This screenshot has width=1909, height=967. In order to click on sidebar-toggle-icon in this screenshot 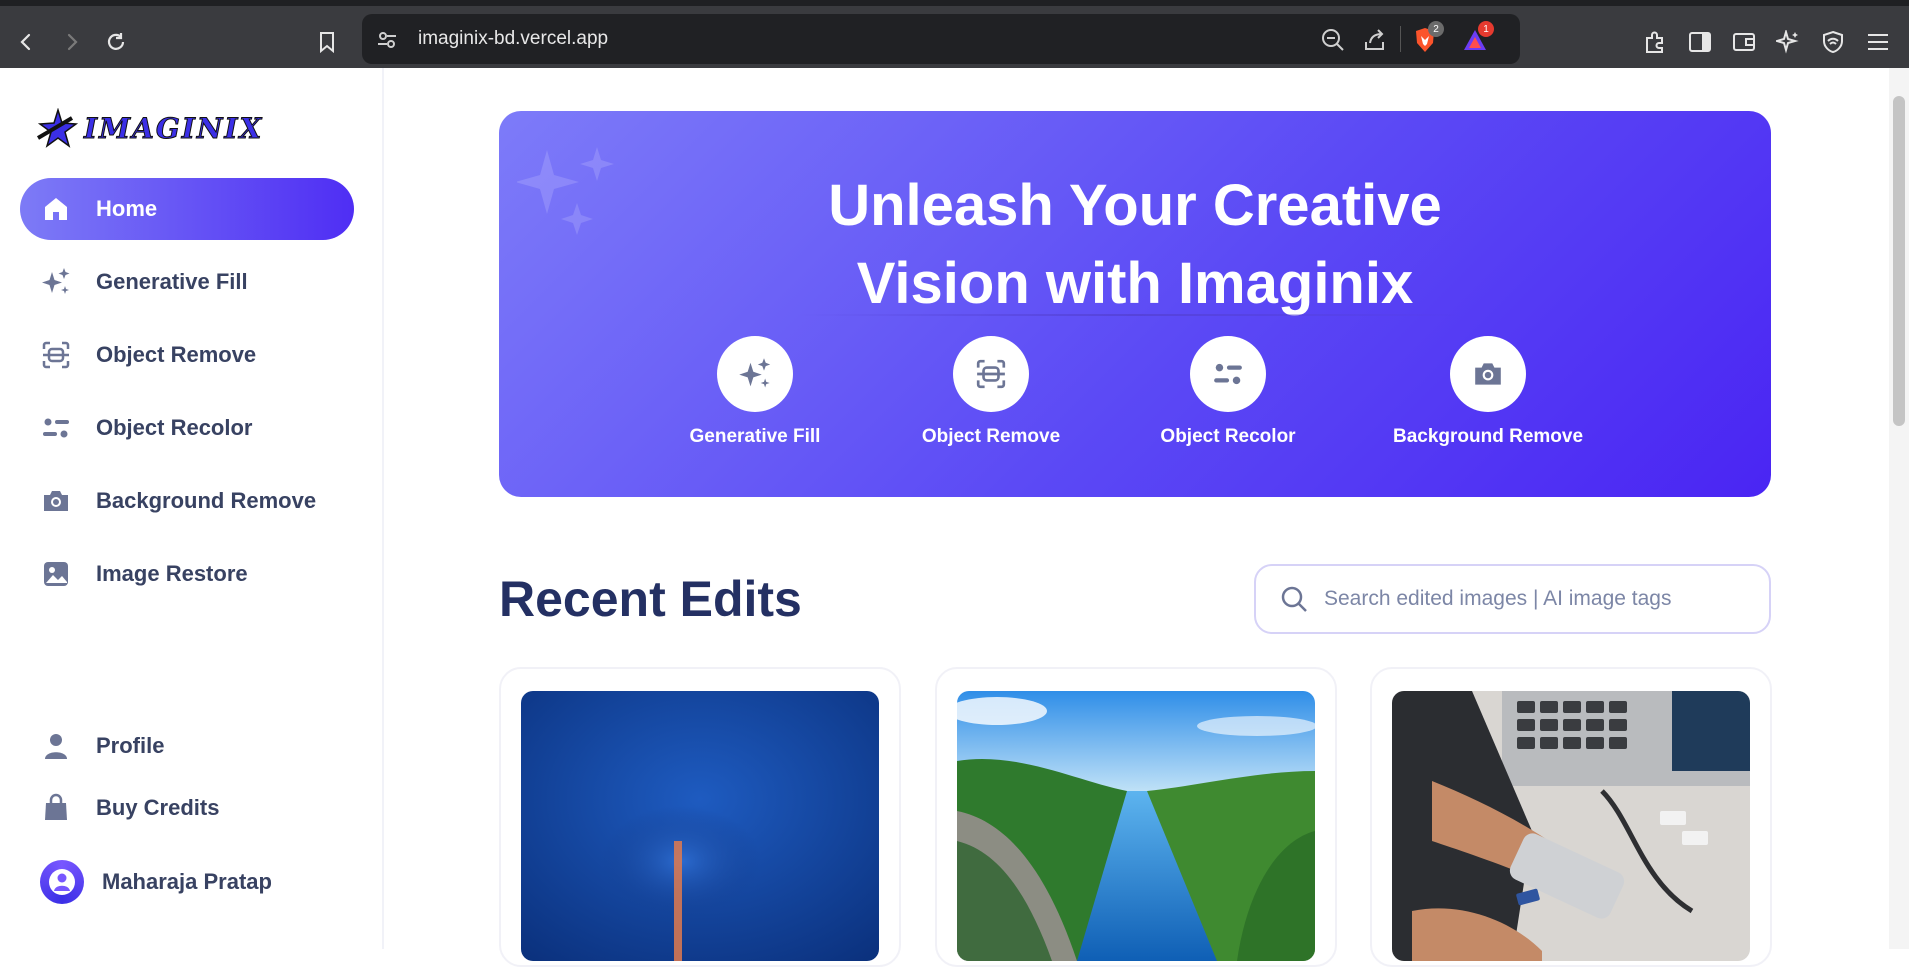, I will do `click(1700, 42)`.